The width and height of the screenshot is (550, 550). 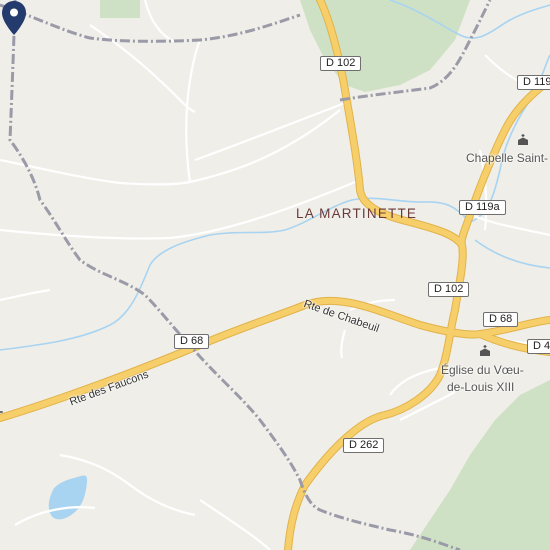 I want to click on forest-area-topleft, so click(x=120, y=9).